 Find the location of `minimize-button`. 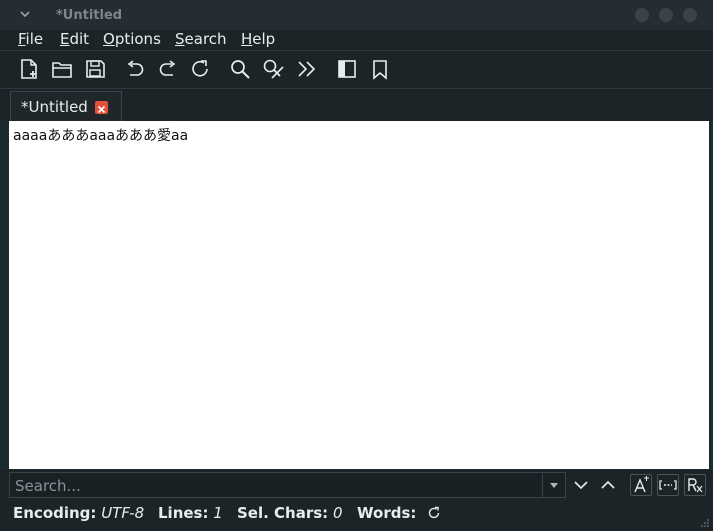

minimize-button is located at coordinates (642, 15).